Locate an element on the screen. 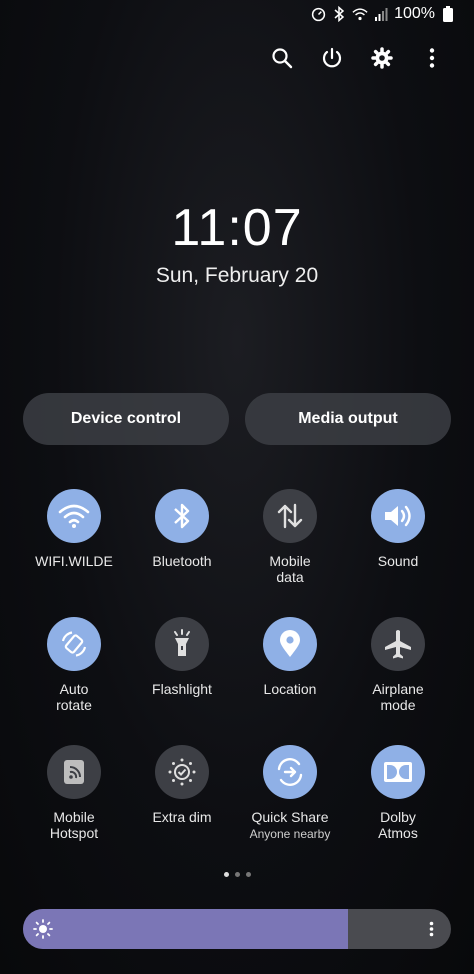 The width and height of the screenshot is (474, 974). tile-wifi: WIFI.WILDE is located at coordinates (74, 529).